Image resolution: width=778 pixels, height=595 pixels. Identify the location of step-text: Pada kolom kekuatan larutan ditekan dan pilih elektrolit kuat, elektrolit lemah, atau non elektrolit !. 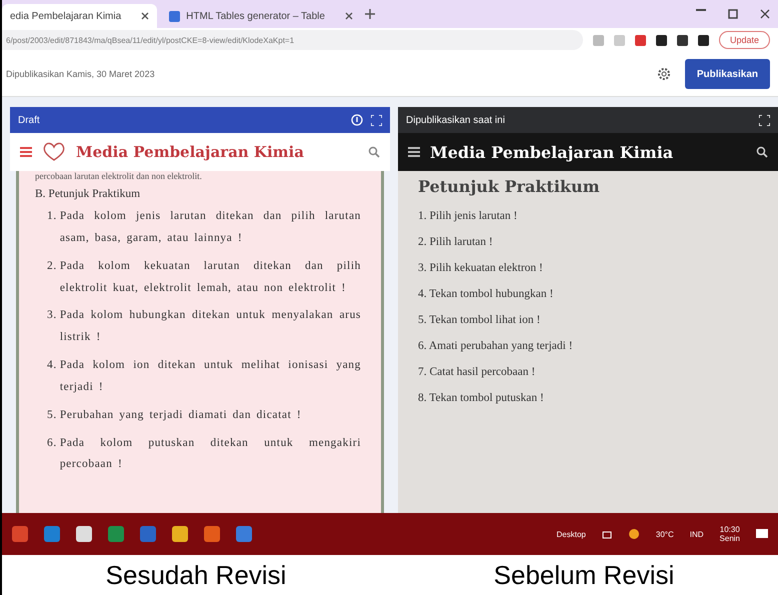
(210, 277).